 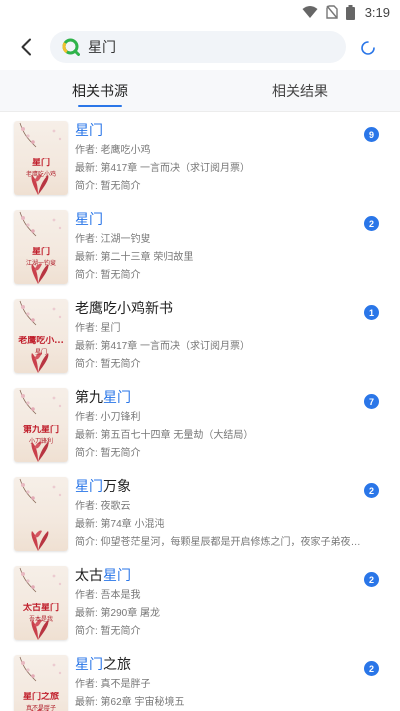 What do you see at coordinates (118, 613) in the screenshot?
I see `book-latest-chapter: 最新: 第290章 屠龙` at bounding box center [118, 613].